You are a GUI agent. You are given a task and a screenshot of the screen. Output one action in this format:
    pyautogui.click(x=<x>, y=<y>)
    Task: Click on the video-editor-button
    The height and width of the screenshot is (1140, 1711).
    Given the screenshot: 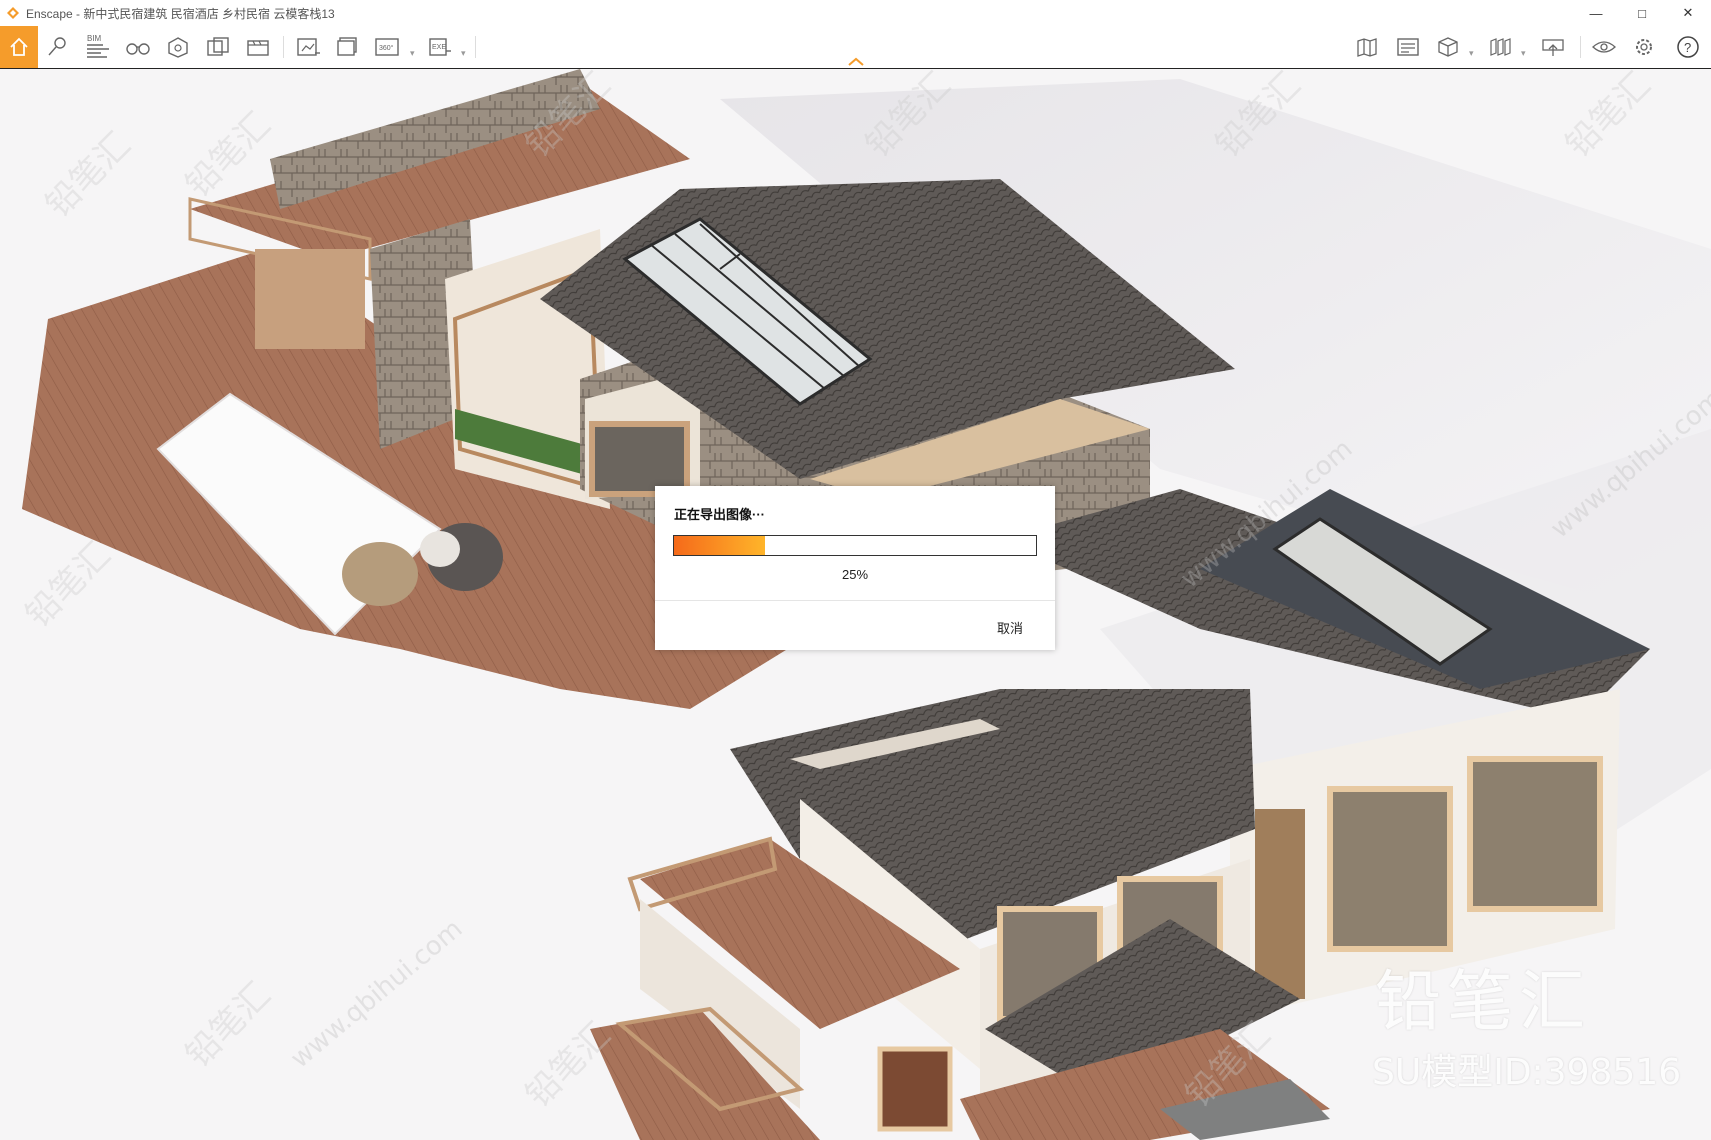 What is the action you would take?
    pyautogui.click(x=258, y=47)
    